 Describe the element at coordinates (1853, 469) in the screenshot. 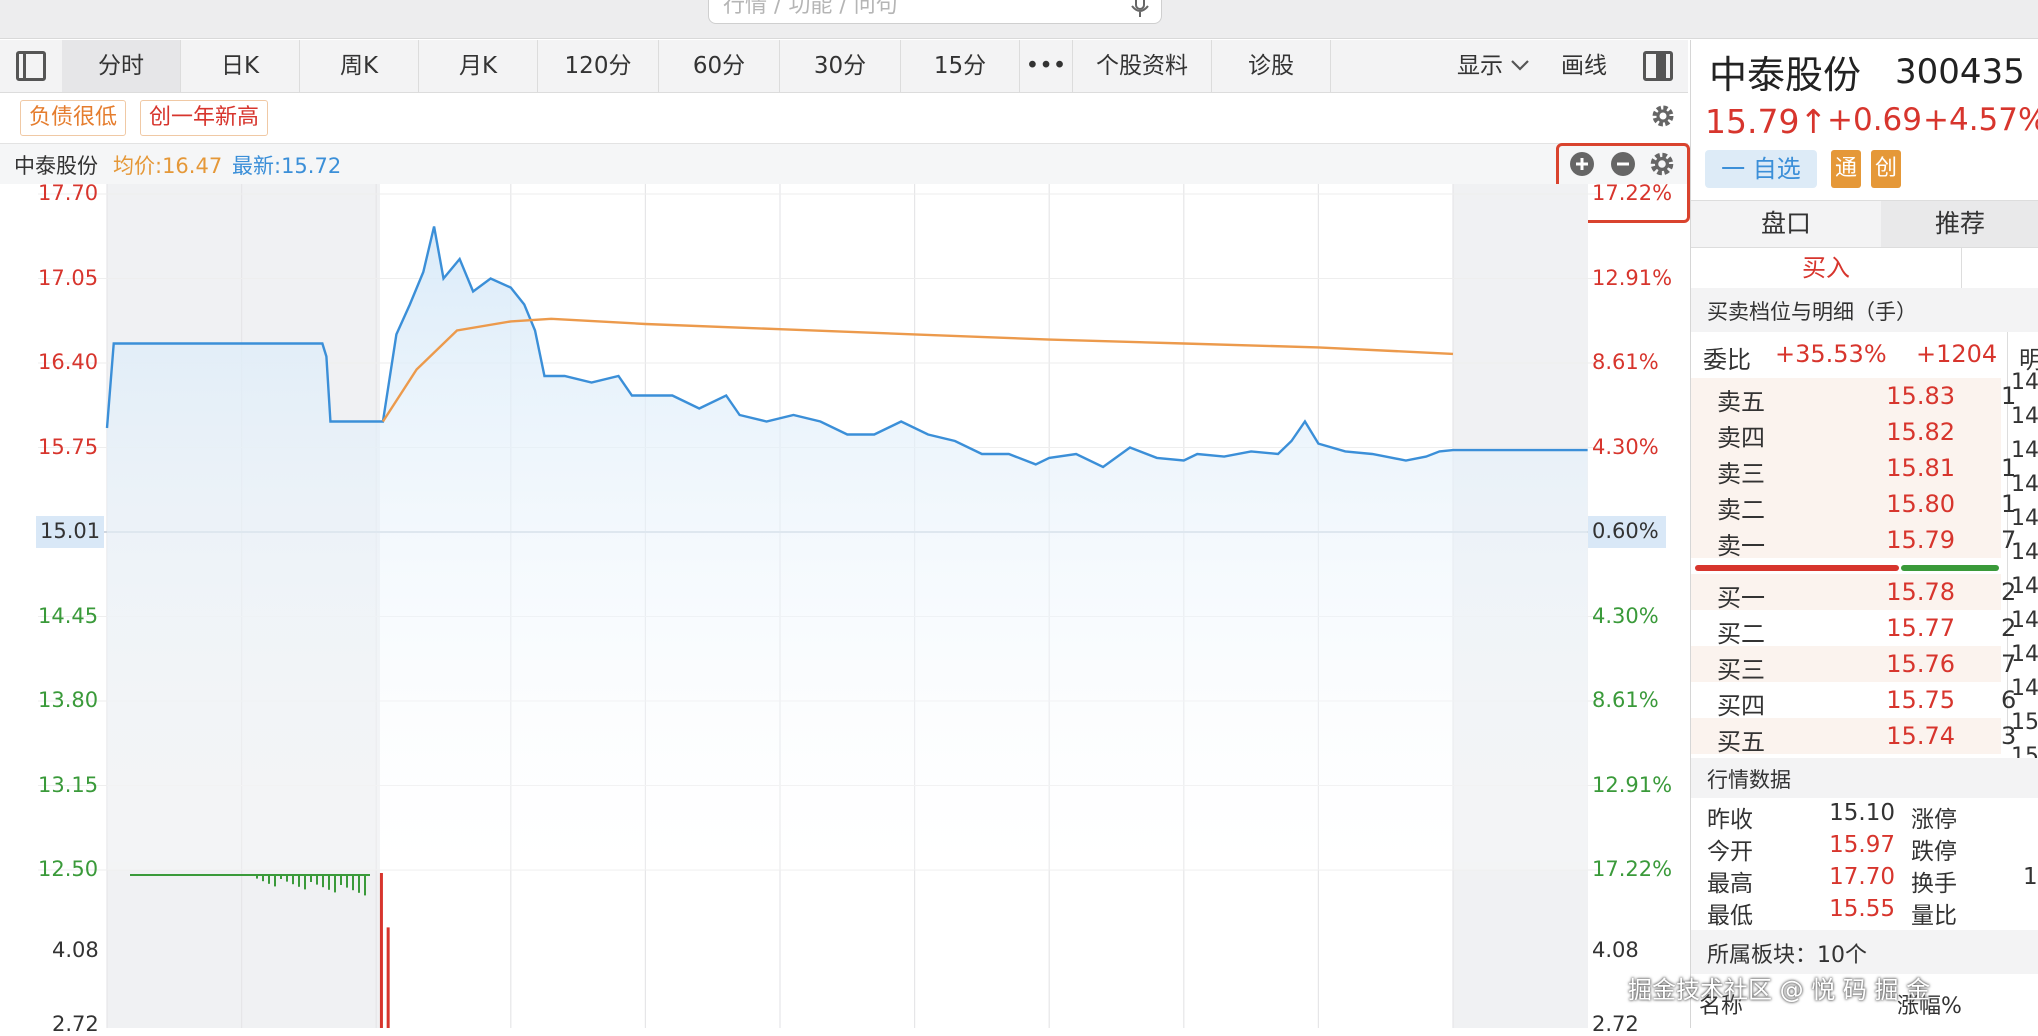

I see `ask-level-row: 卖三 15.81 1` at that location.